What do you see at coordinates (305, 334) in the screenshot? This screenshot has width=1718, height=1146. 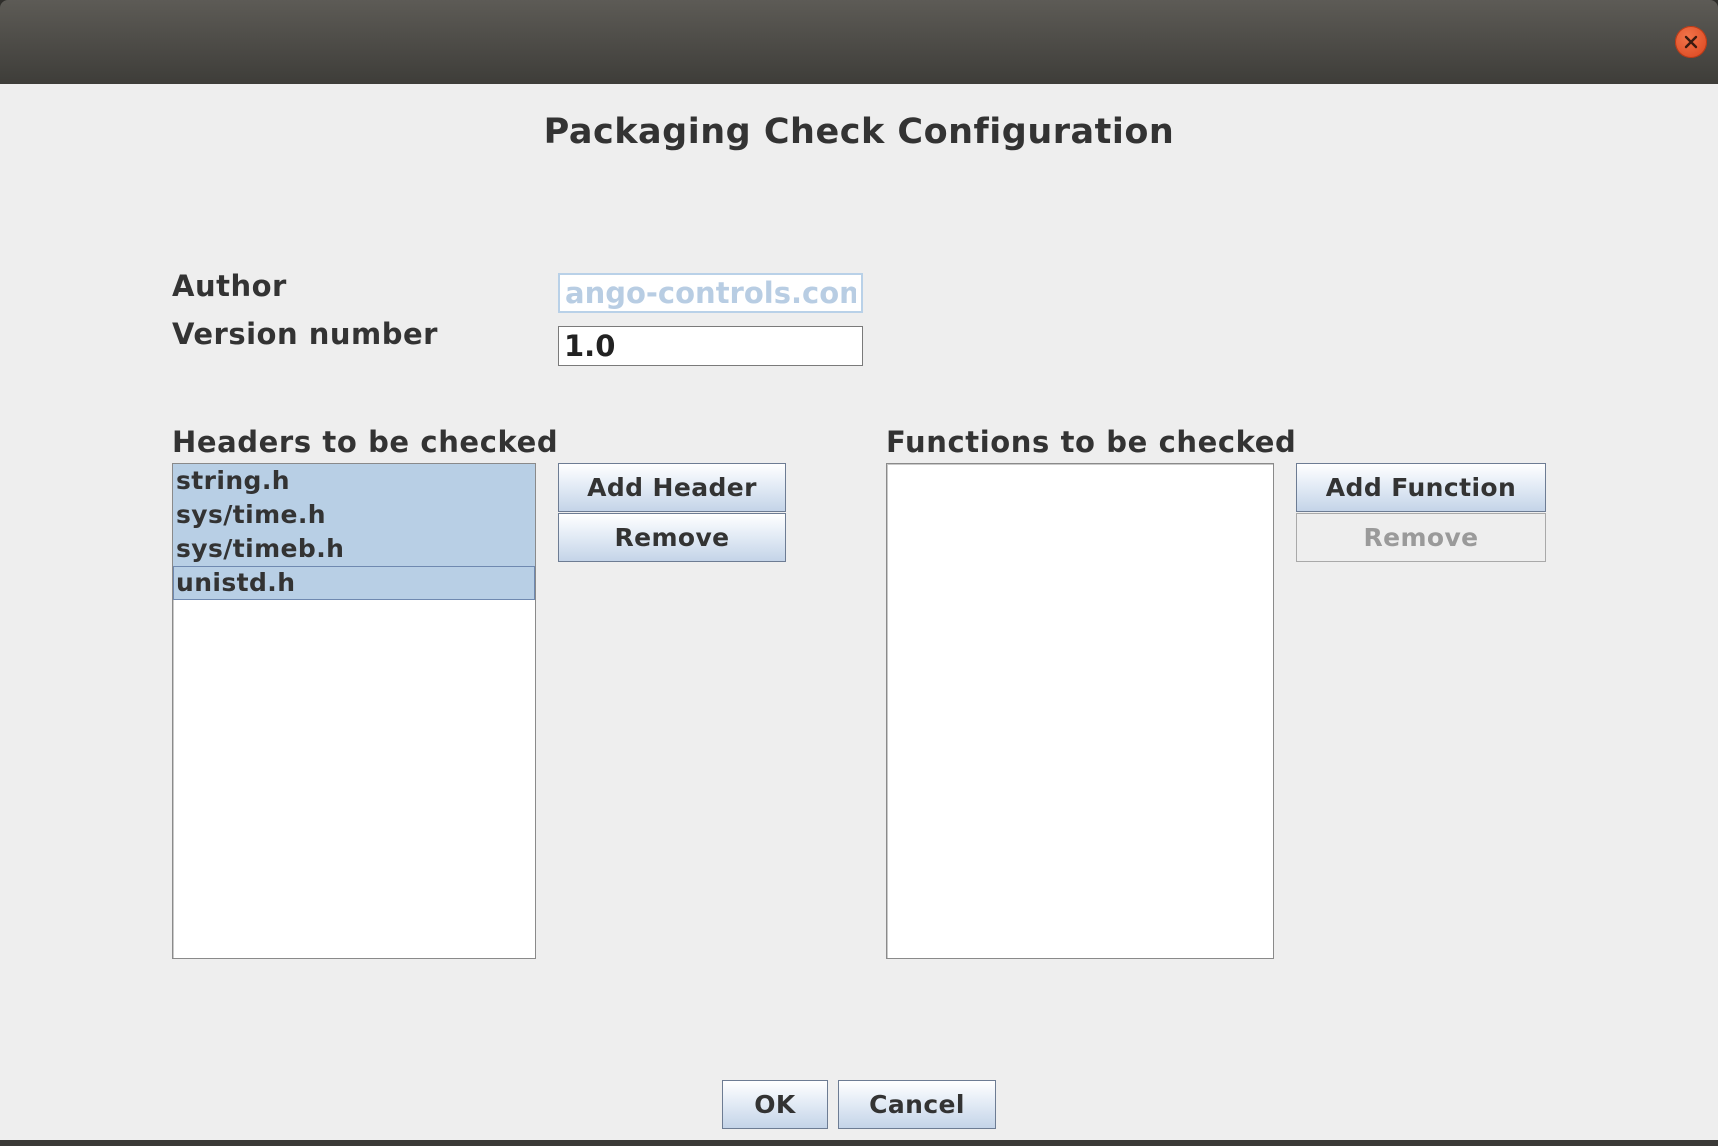 I see `version-number-label: Version number` at bounding box center [305, 334].